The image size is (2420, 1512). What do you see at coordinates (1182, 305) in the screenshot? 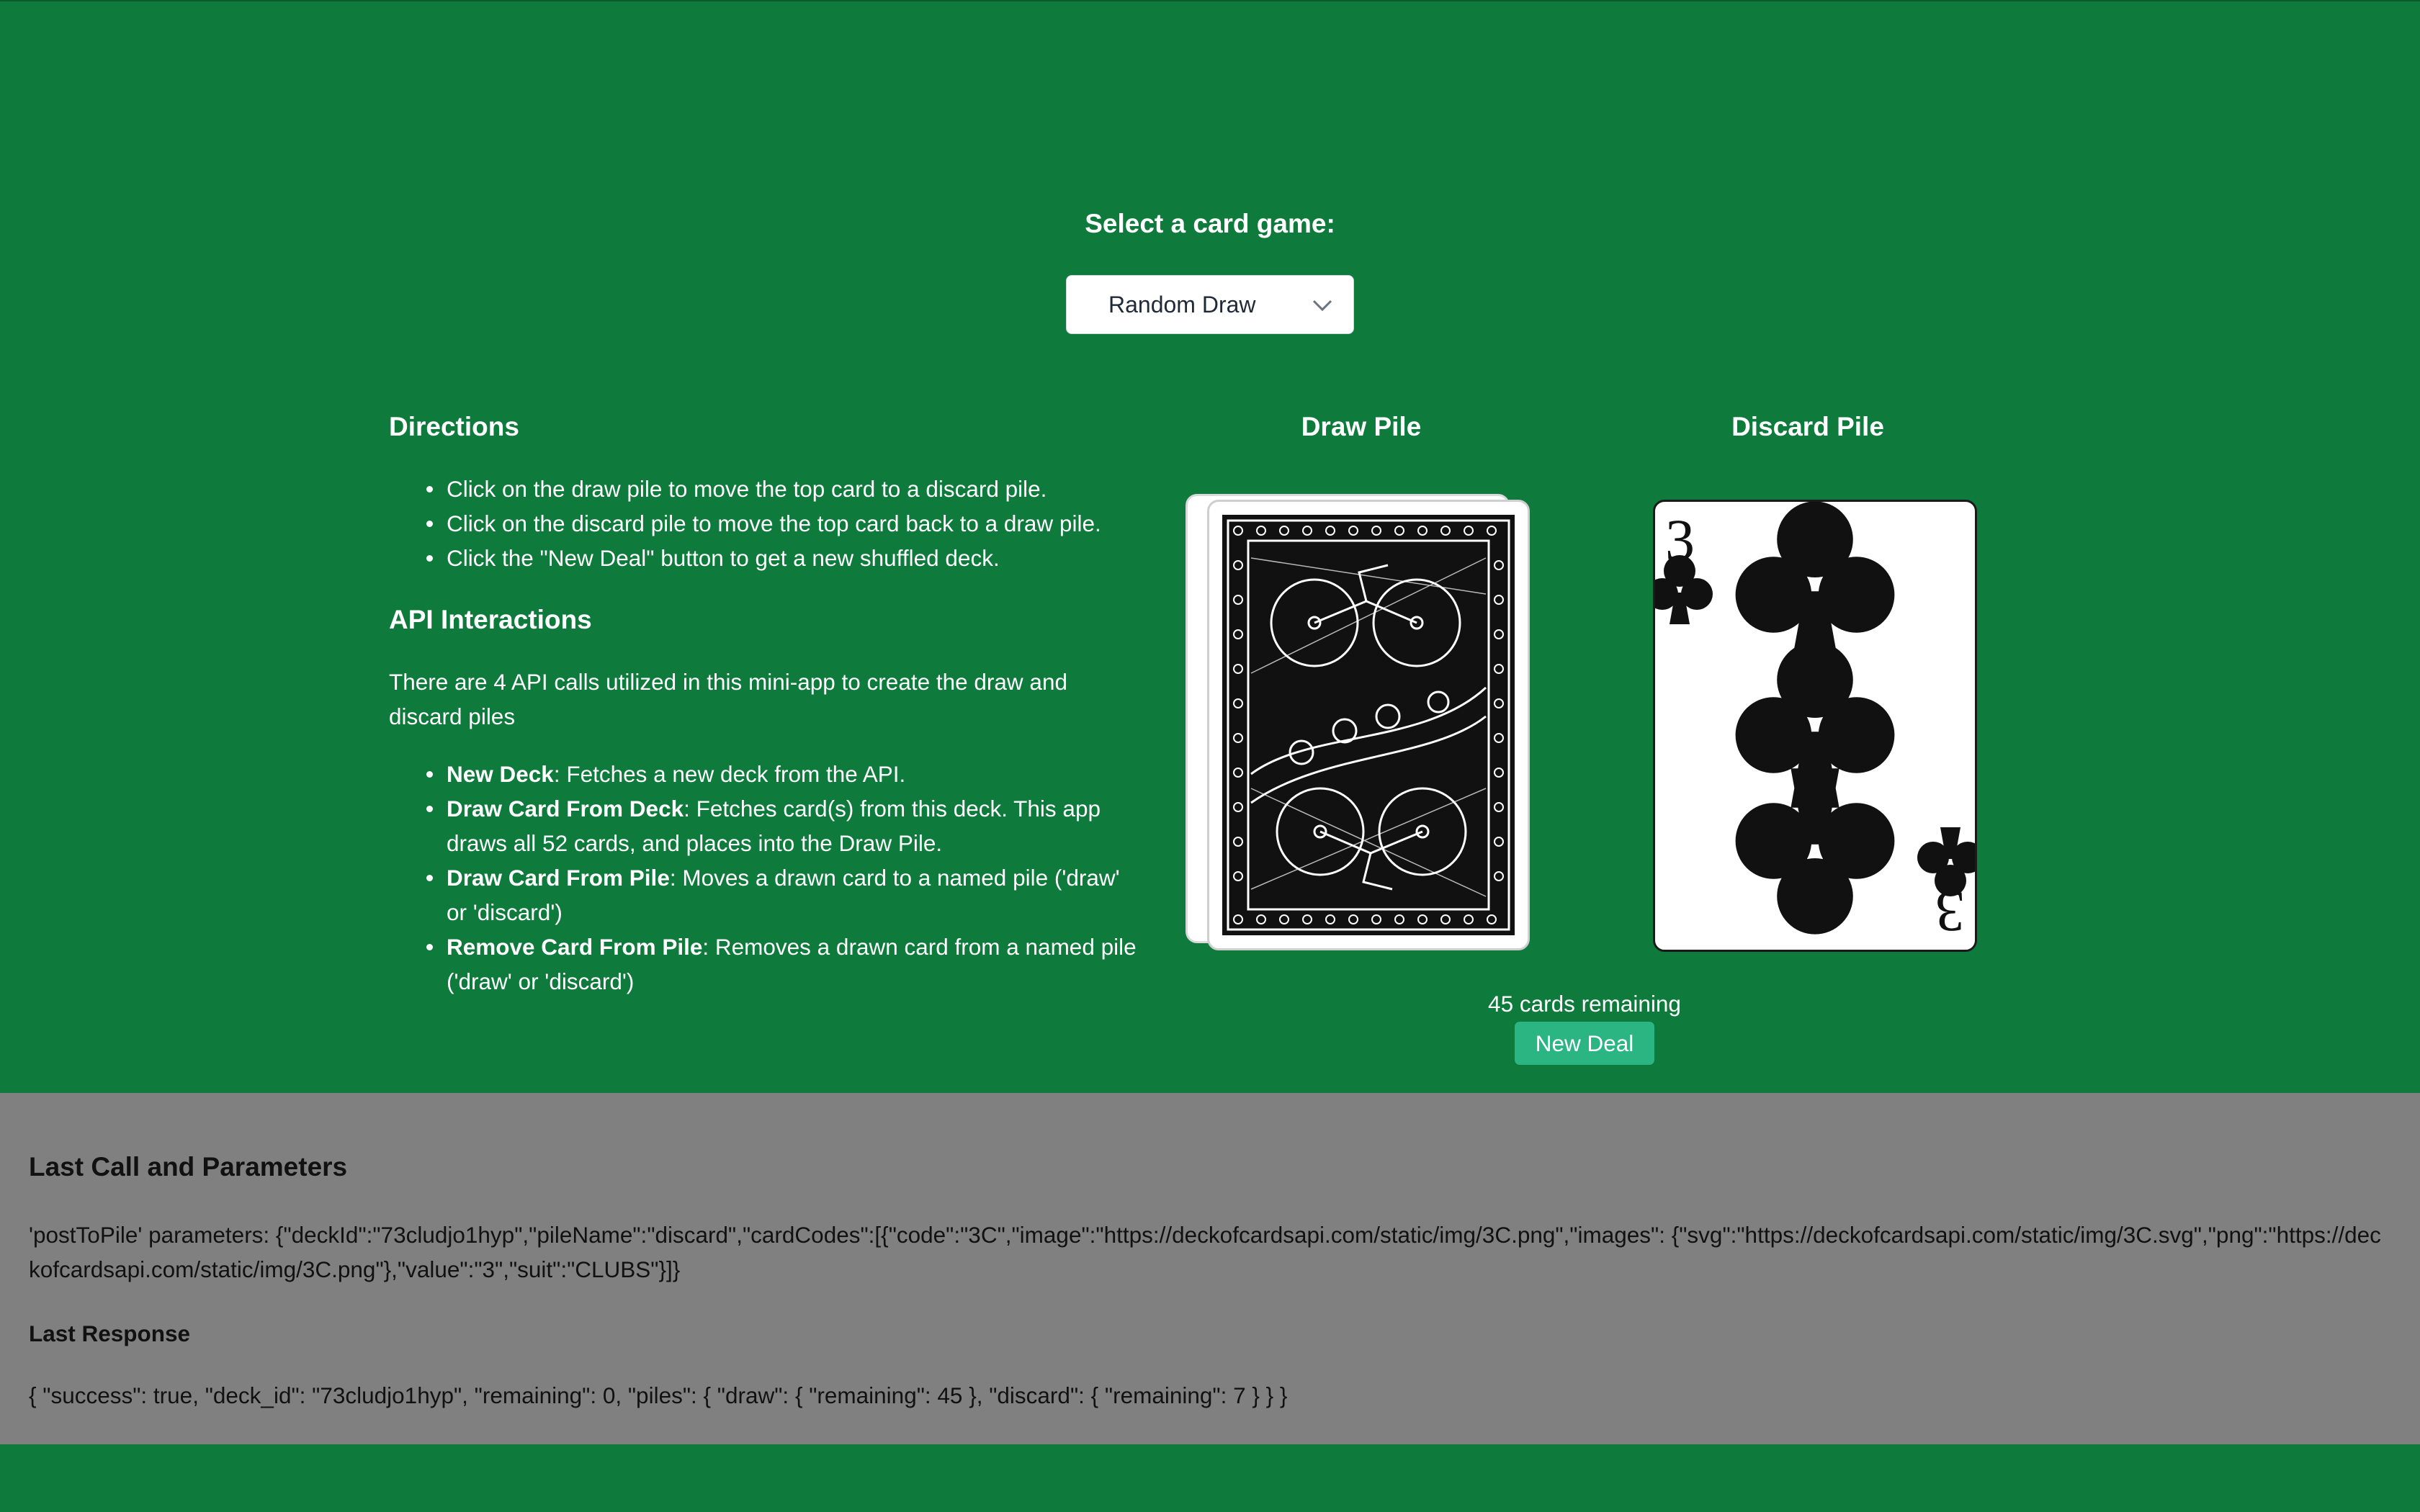
I see `game-select-value: Random Draw` at bounding box center [1182, 305].